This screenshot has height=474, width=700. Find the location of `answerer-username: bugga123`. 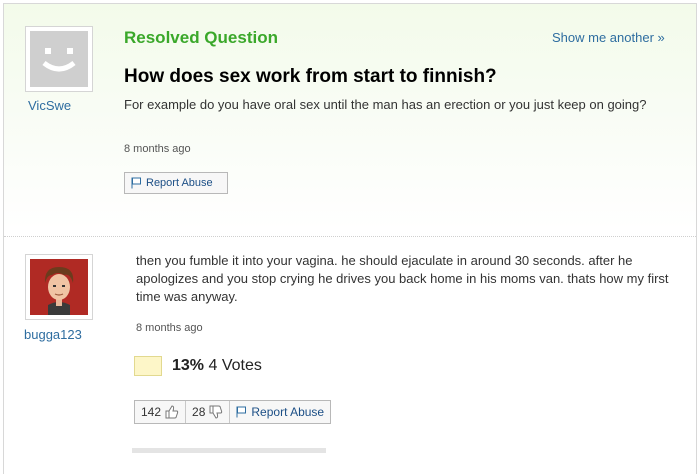

answerer-username: bugga123 is located at coordinates (53, 334).